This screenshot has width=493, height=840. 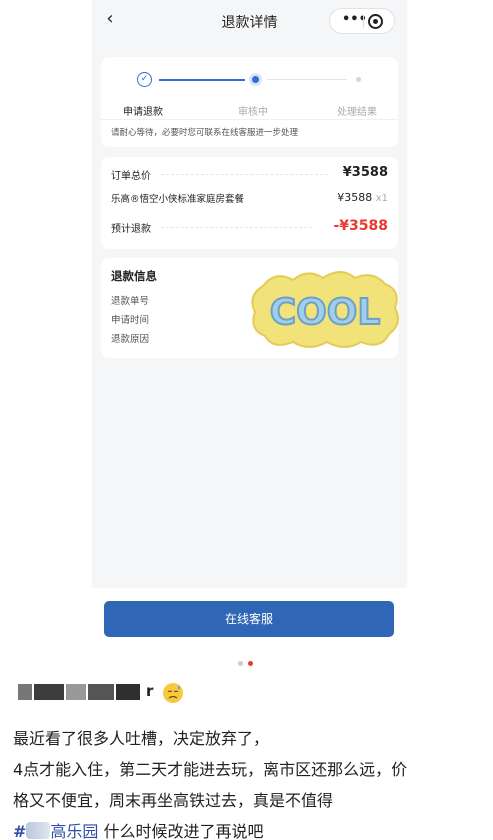 I want to click on order-total-value: ¥3588, so click(x=365, y=172).